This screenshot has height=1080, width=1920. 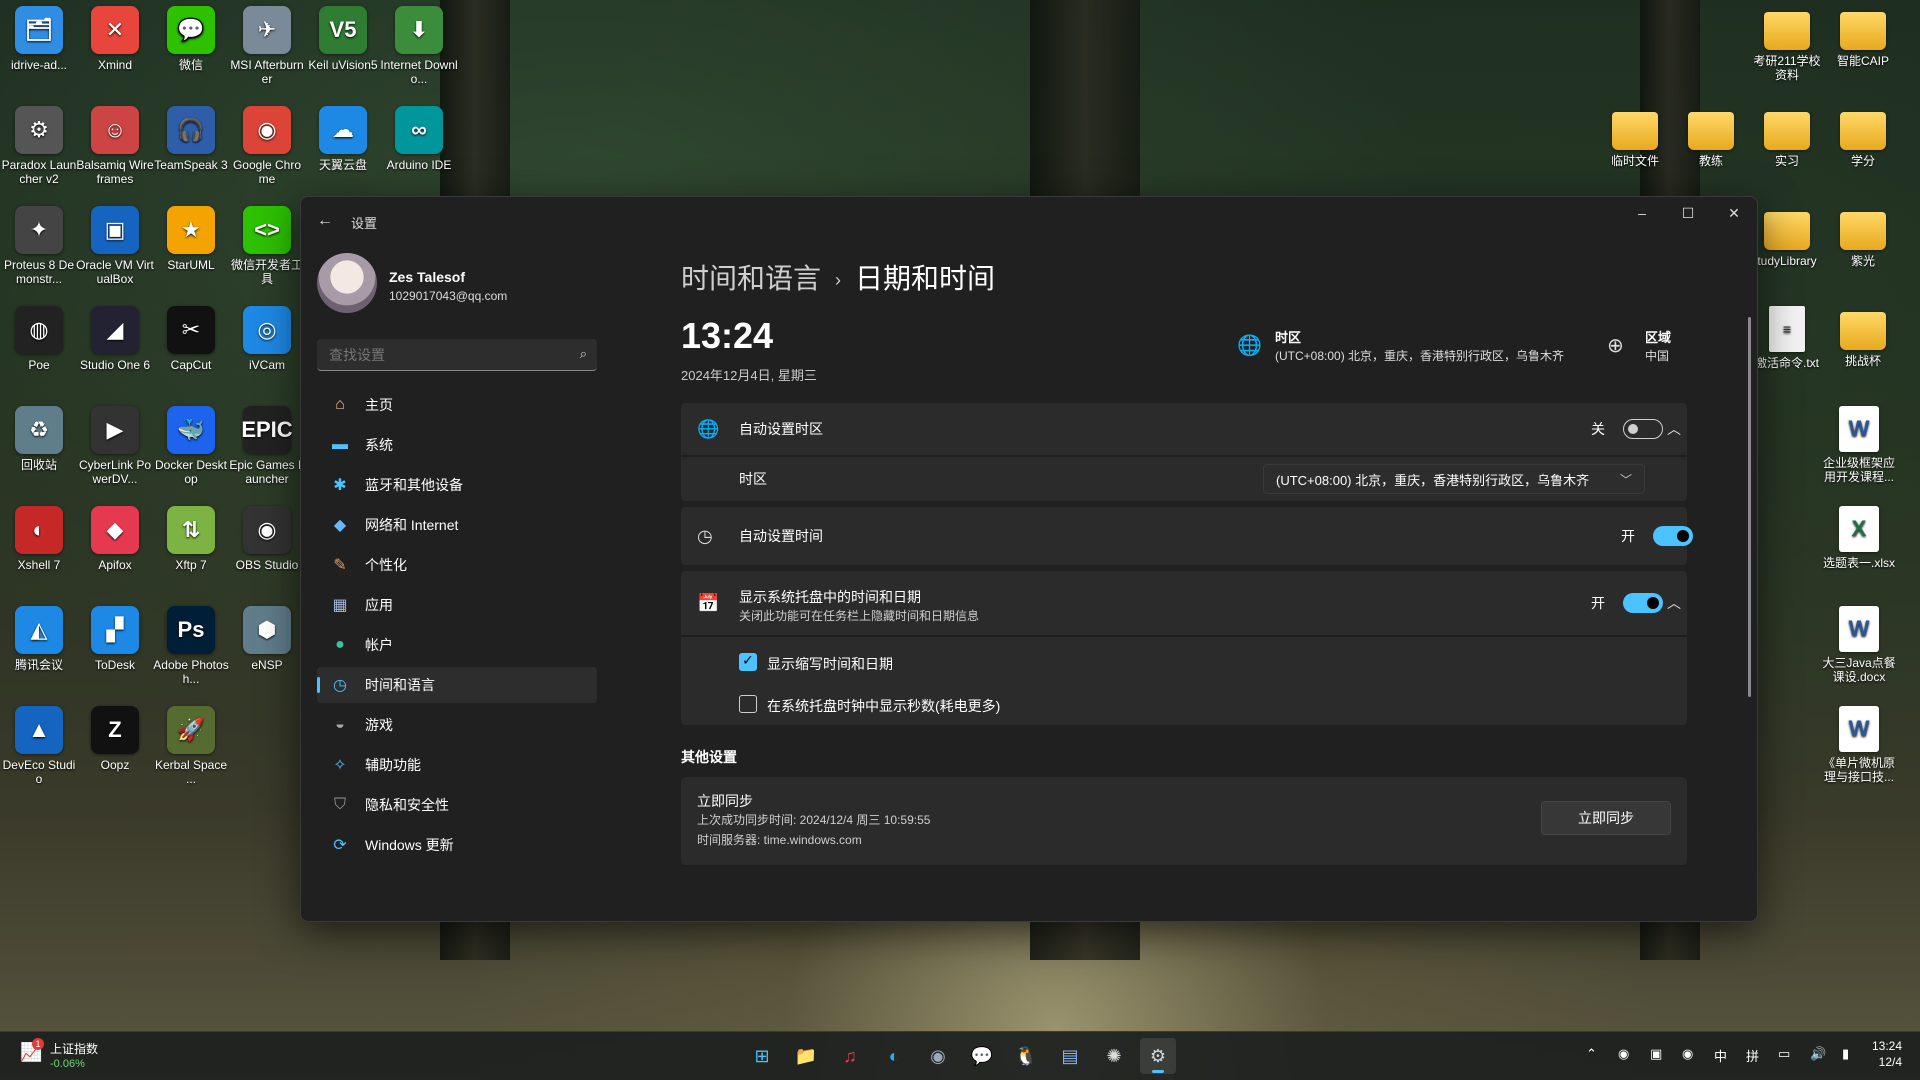 What do you see at coordinates (457, 605) in the screenshot?
I see `nav-item-apps: ▦ 应用` at bounding box center [457, 605].